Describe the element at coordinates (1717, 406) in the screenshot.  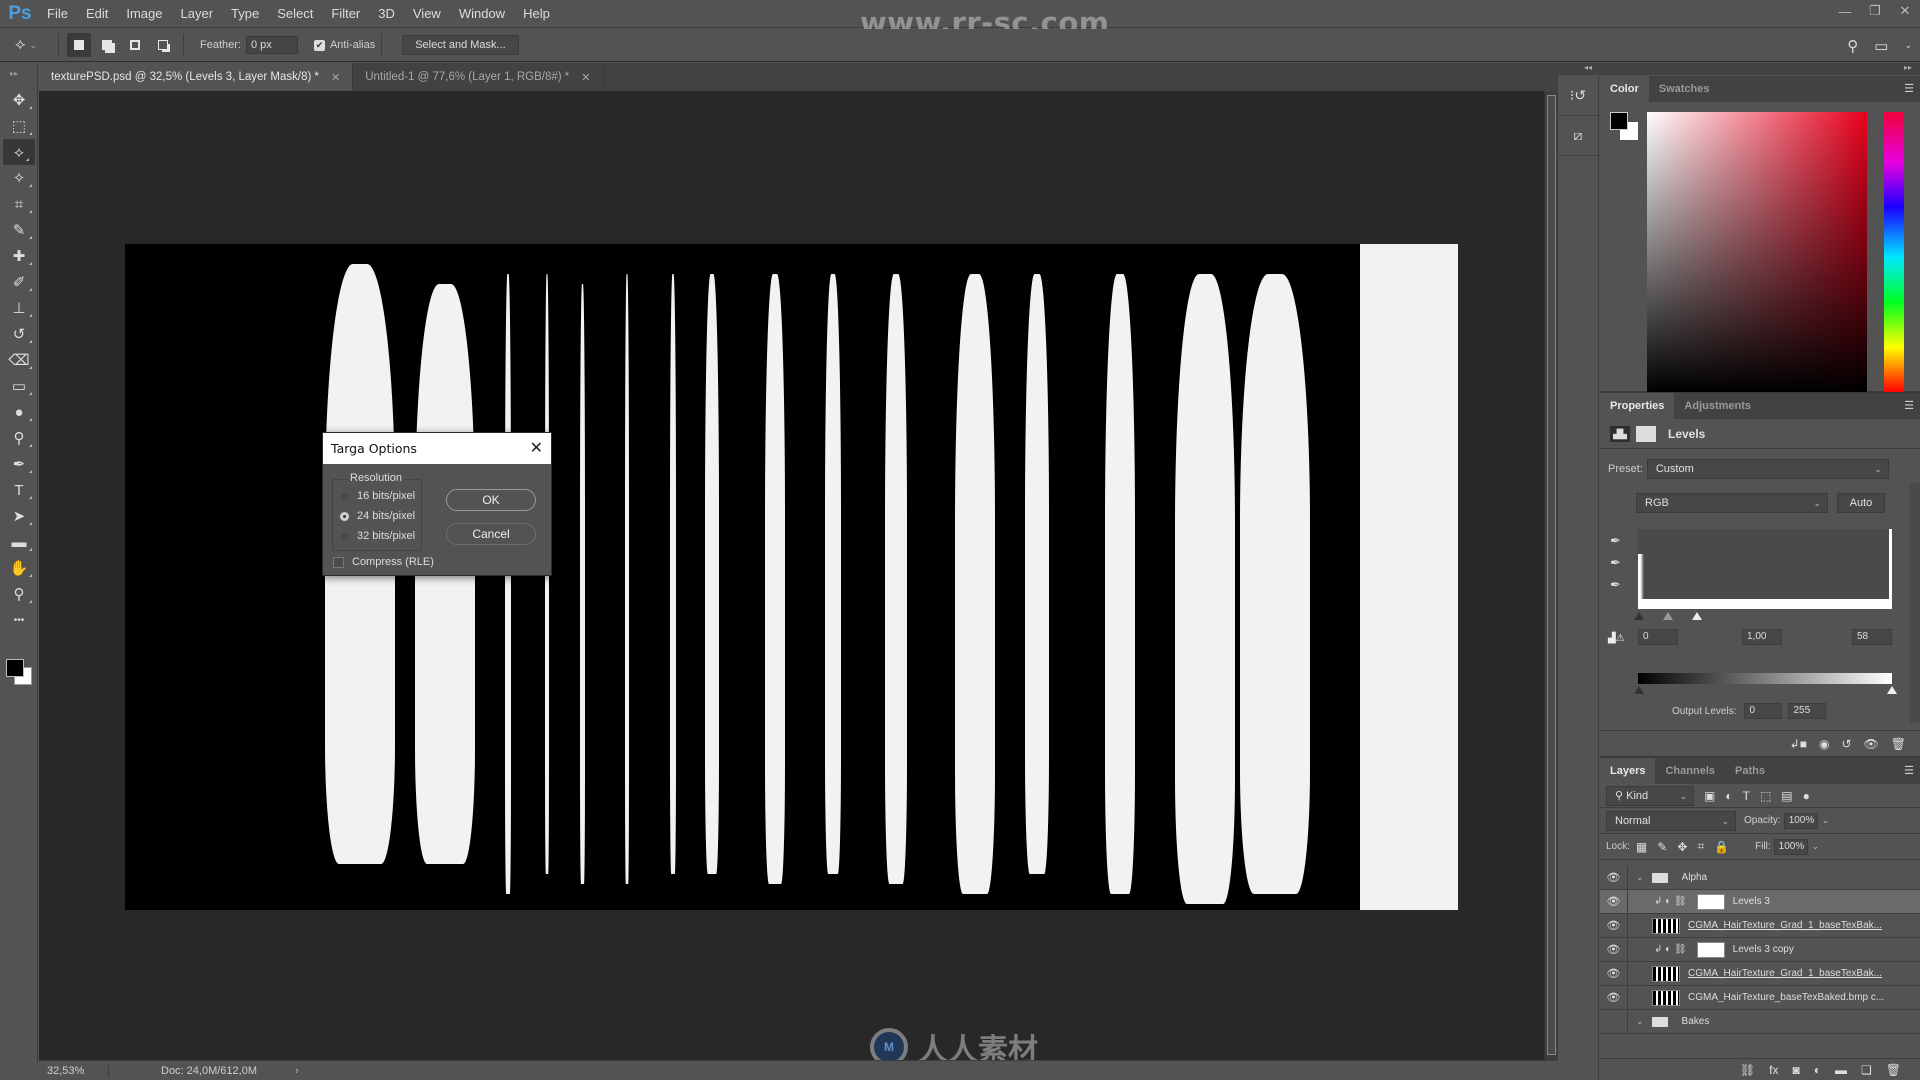
I see `tab-adjustments: Adjustments` at that location.